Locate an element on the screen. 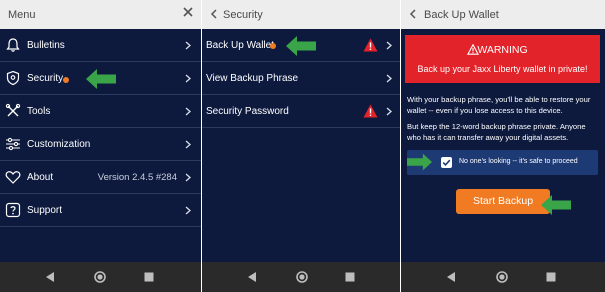 Image resolution: width=605 pixels, height=292 pixels. checkmark-icon is located at coordinates (446, 163).